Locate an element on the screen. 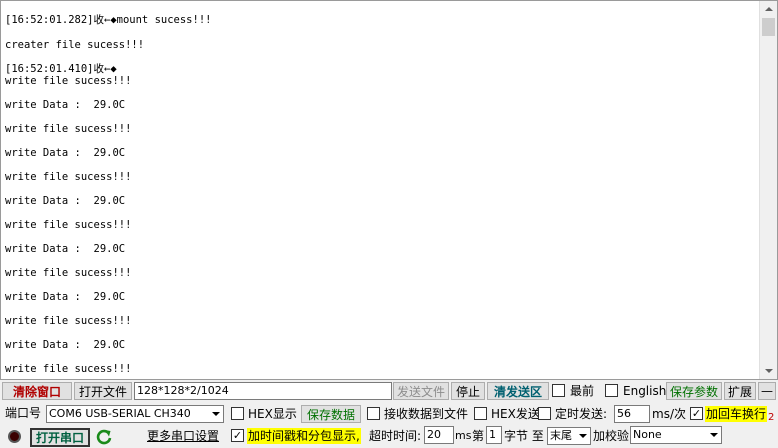 This screenshot has width=778, height=448. port-select-value: COM6 USB-SERIAL CH340 is located at coordinates (120, 413).